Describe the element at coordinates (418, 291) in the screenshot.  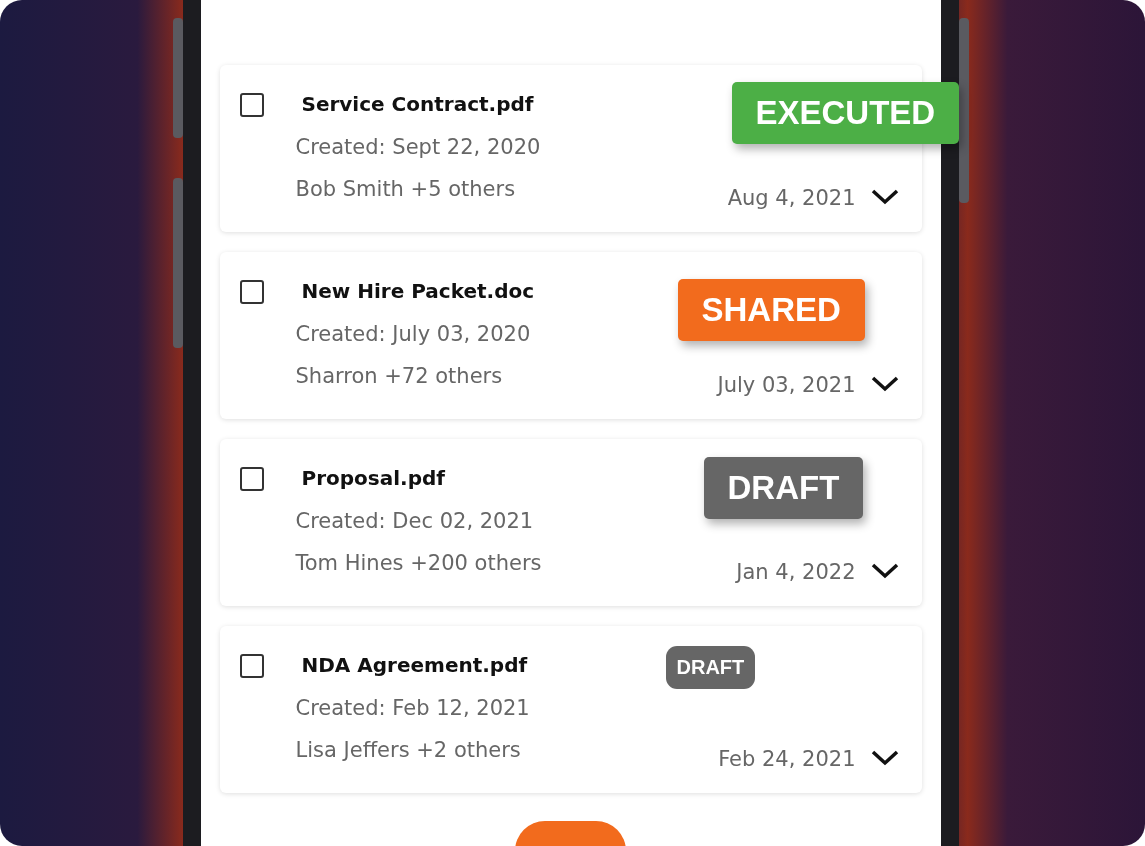
I see `document-name: New Hire Packet.doc` at that location.